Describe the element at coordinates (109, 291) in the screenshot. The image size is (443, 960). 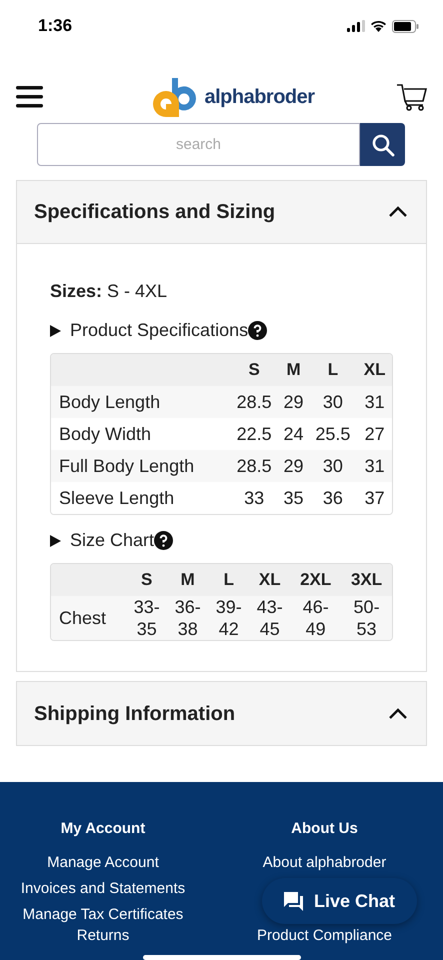
I see `sizes-text: Sizes: S - 4XL` at that location.